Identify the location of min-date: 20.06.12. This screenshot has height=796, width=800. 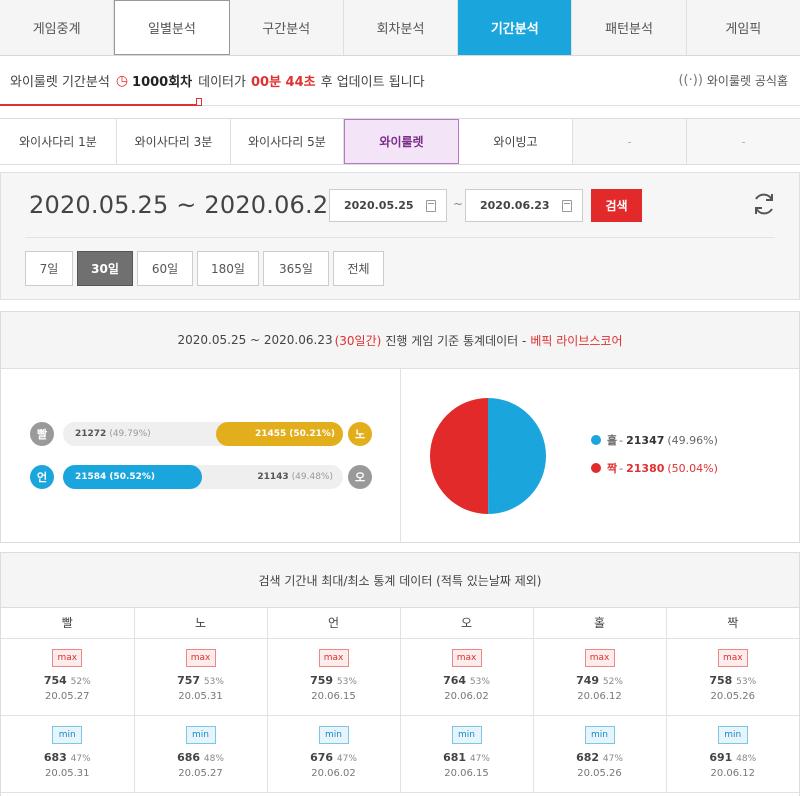
(733, 773).